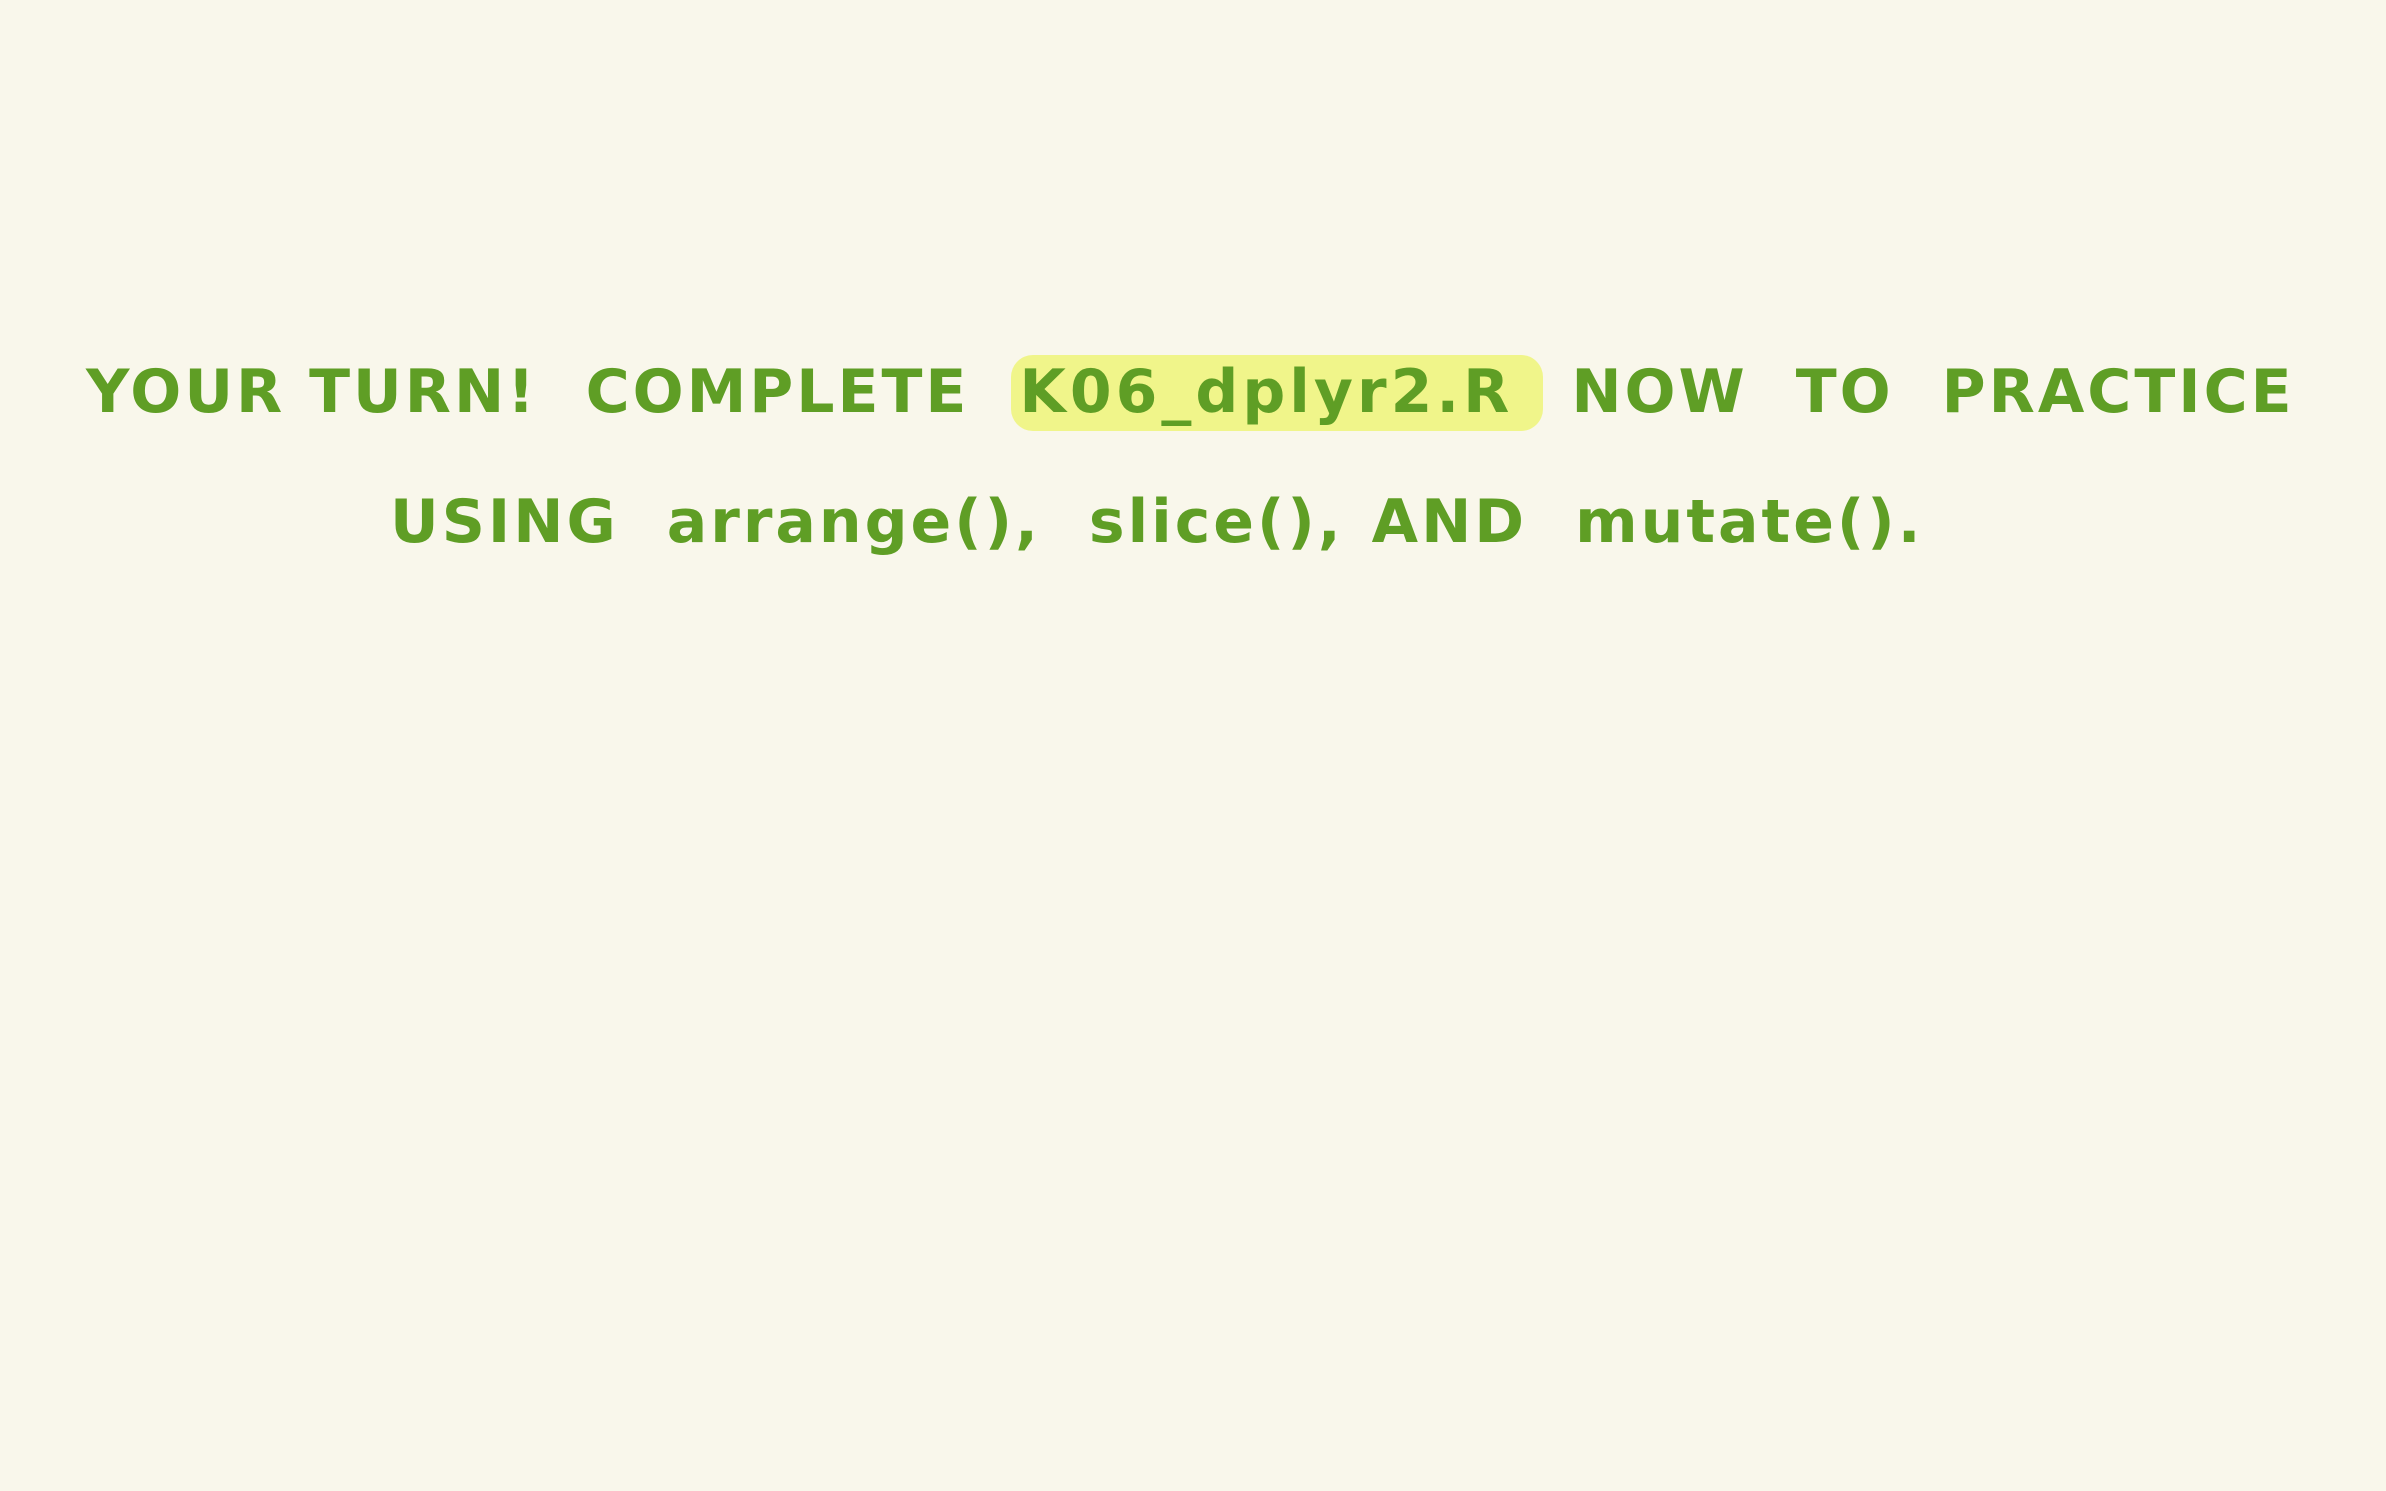 Image resolution: width=2386 pixels, height=1491 pixels. Describe the element at coordinates (1844, 392) in the screenshot. I see `to-text: TO` at that location.